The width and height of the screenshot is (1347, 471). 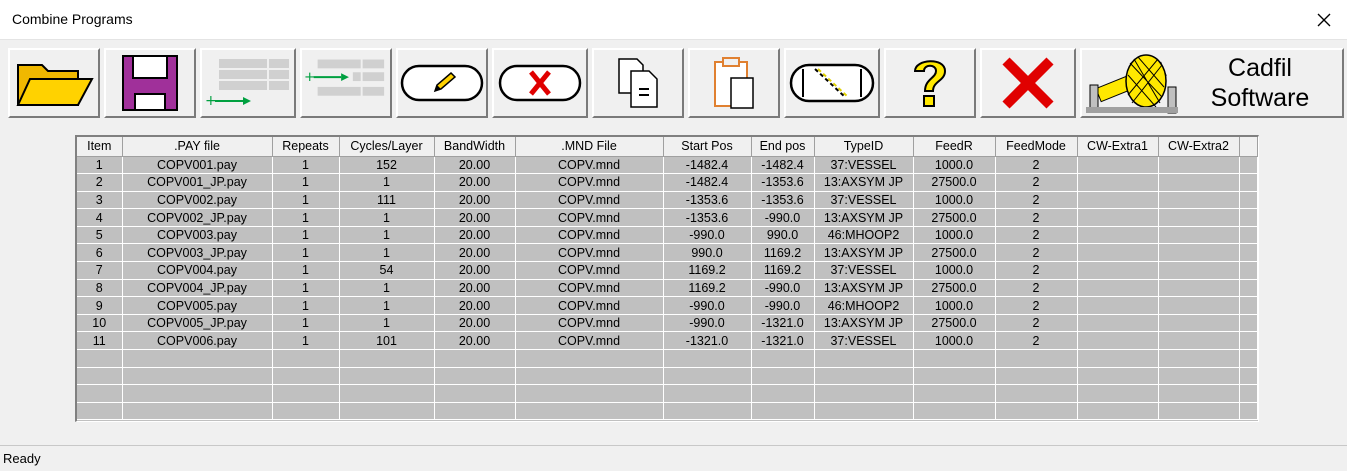 I want to click on column-header: FeedMode, so click(x=1036, y=147).